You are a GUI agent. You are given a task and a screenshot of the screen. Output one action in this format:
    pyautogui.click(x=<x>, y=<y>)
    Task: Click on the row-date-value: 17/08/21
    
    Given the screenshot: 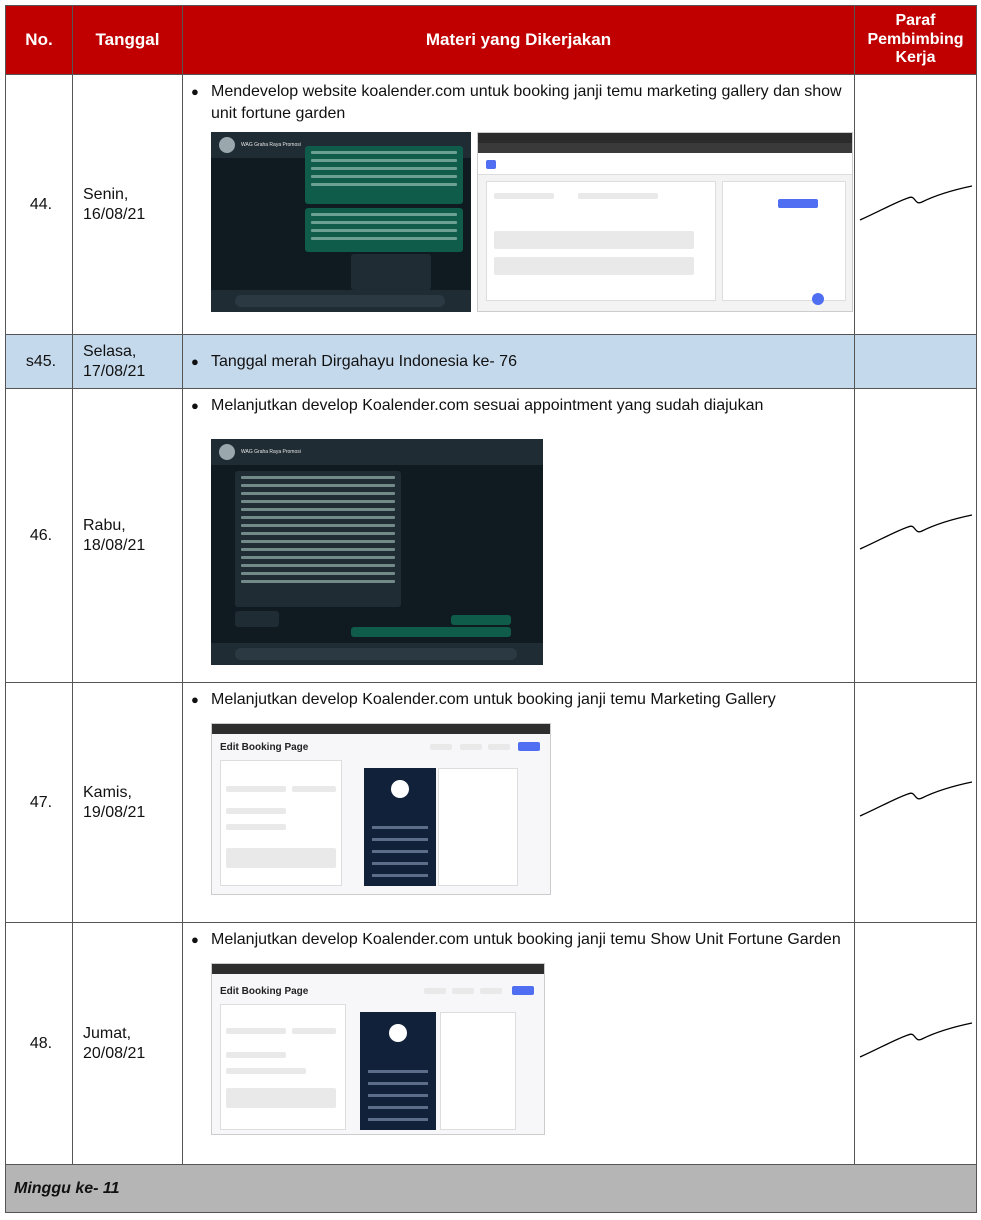 What is the action you would take?
    pyautogui.click(x=114, y=371)
    